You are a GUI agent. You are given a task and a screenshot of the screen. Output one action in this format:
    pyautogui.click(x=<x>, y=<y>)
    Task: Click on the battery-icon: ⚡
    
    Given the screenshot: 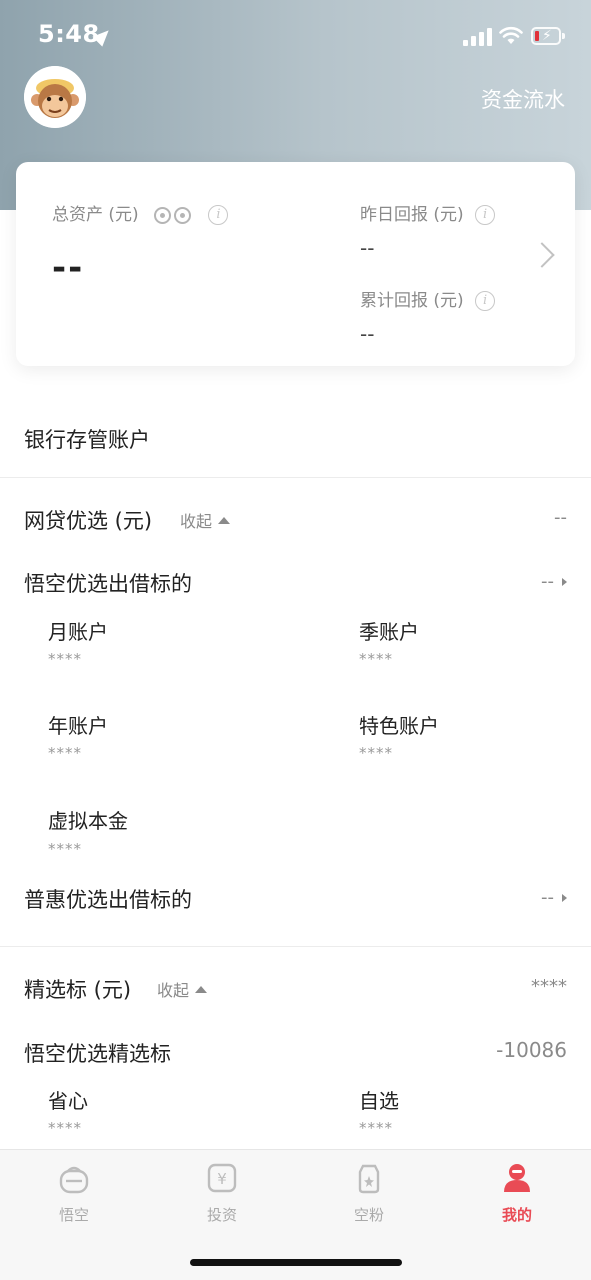 What is the action you would take?
    pyautogui.click(x=548, y=36)
    